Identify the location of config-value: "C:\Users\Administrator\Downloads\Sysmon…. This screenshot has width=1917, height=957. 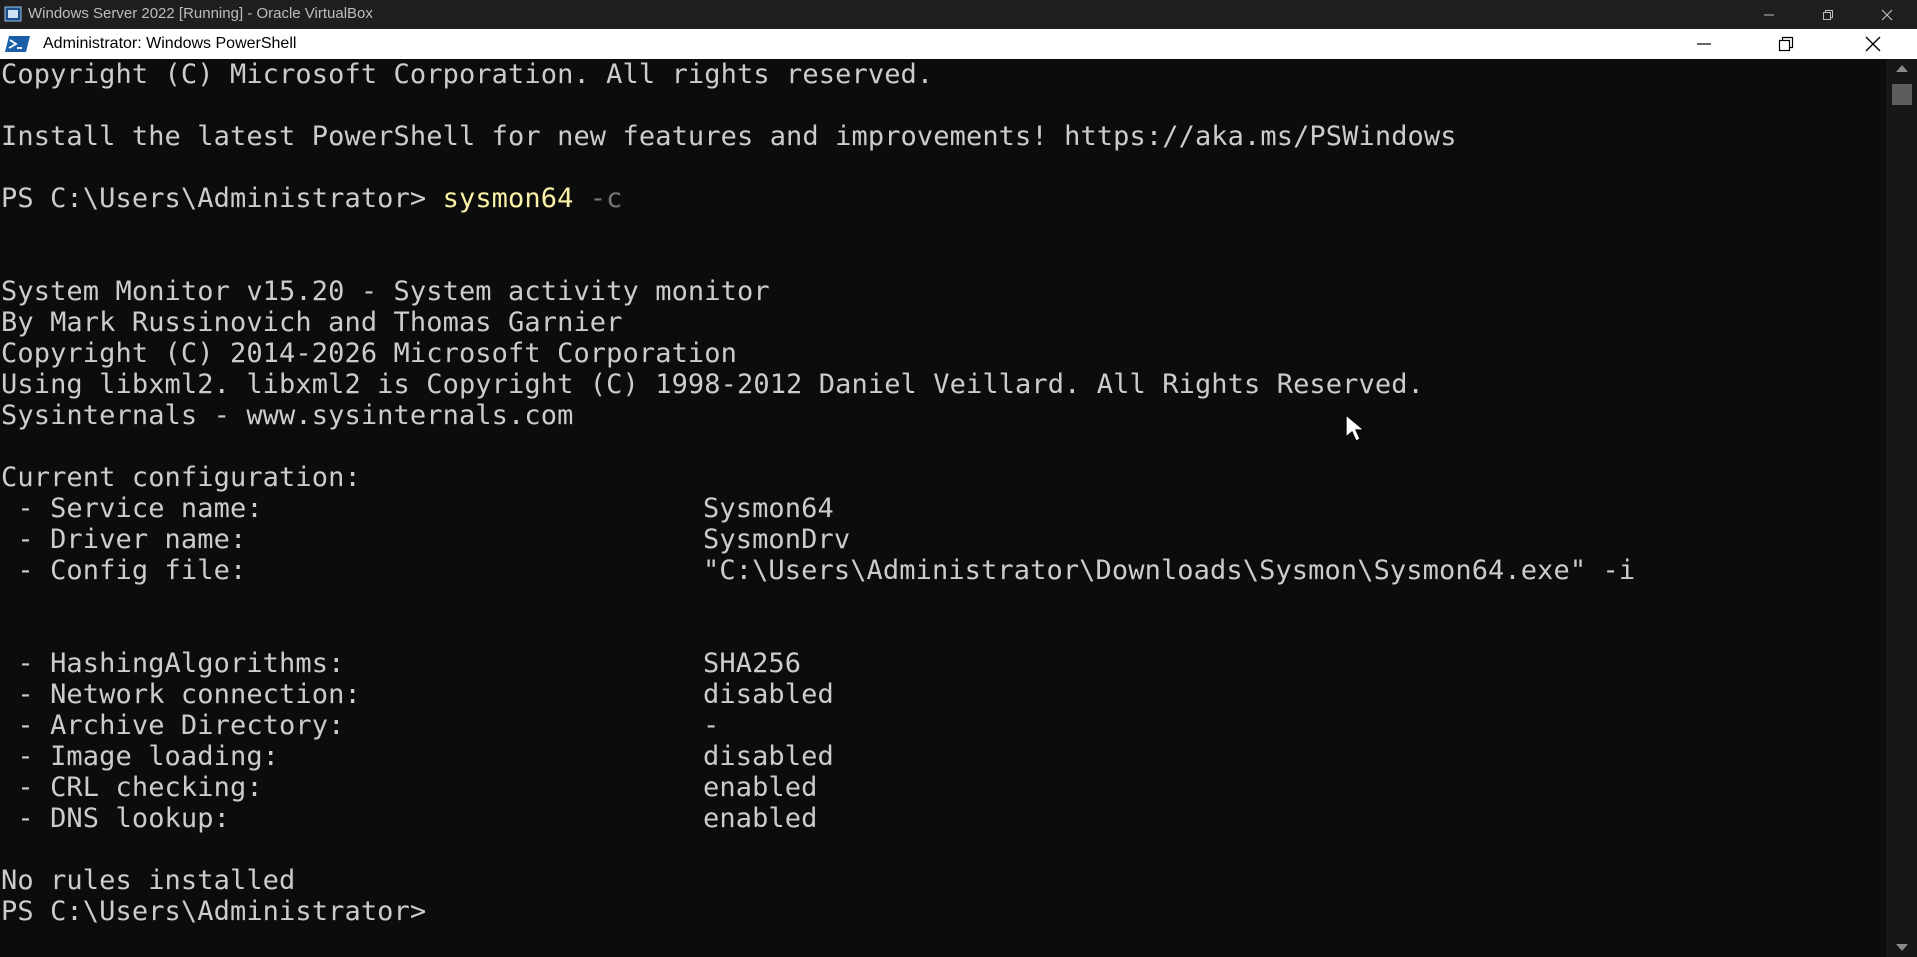
(1169, 570).